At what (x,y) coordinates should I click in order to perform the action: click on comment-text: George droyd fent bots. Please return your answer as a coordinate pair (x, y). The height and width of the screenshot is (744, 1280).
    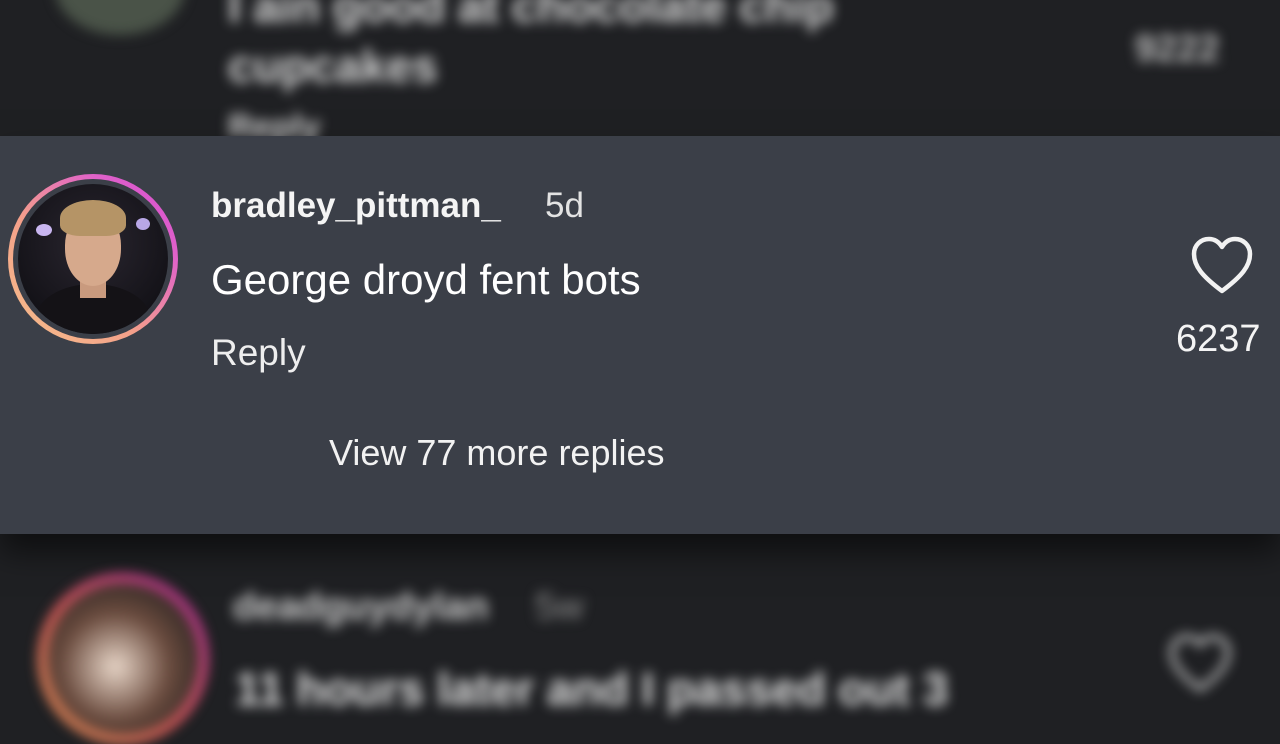
    Looking at the image, I should click on (426, 279).